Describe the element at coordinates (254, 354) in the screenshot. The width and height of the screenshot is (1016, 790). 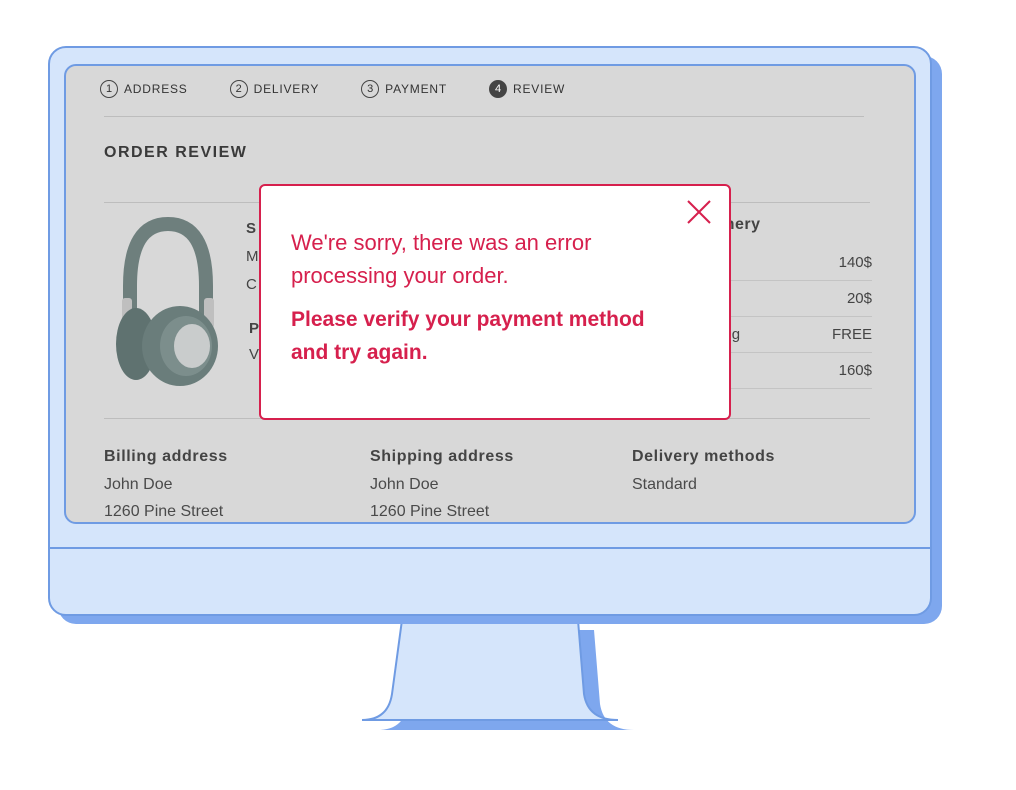
I see `product-price-partial: V` at that location.